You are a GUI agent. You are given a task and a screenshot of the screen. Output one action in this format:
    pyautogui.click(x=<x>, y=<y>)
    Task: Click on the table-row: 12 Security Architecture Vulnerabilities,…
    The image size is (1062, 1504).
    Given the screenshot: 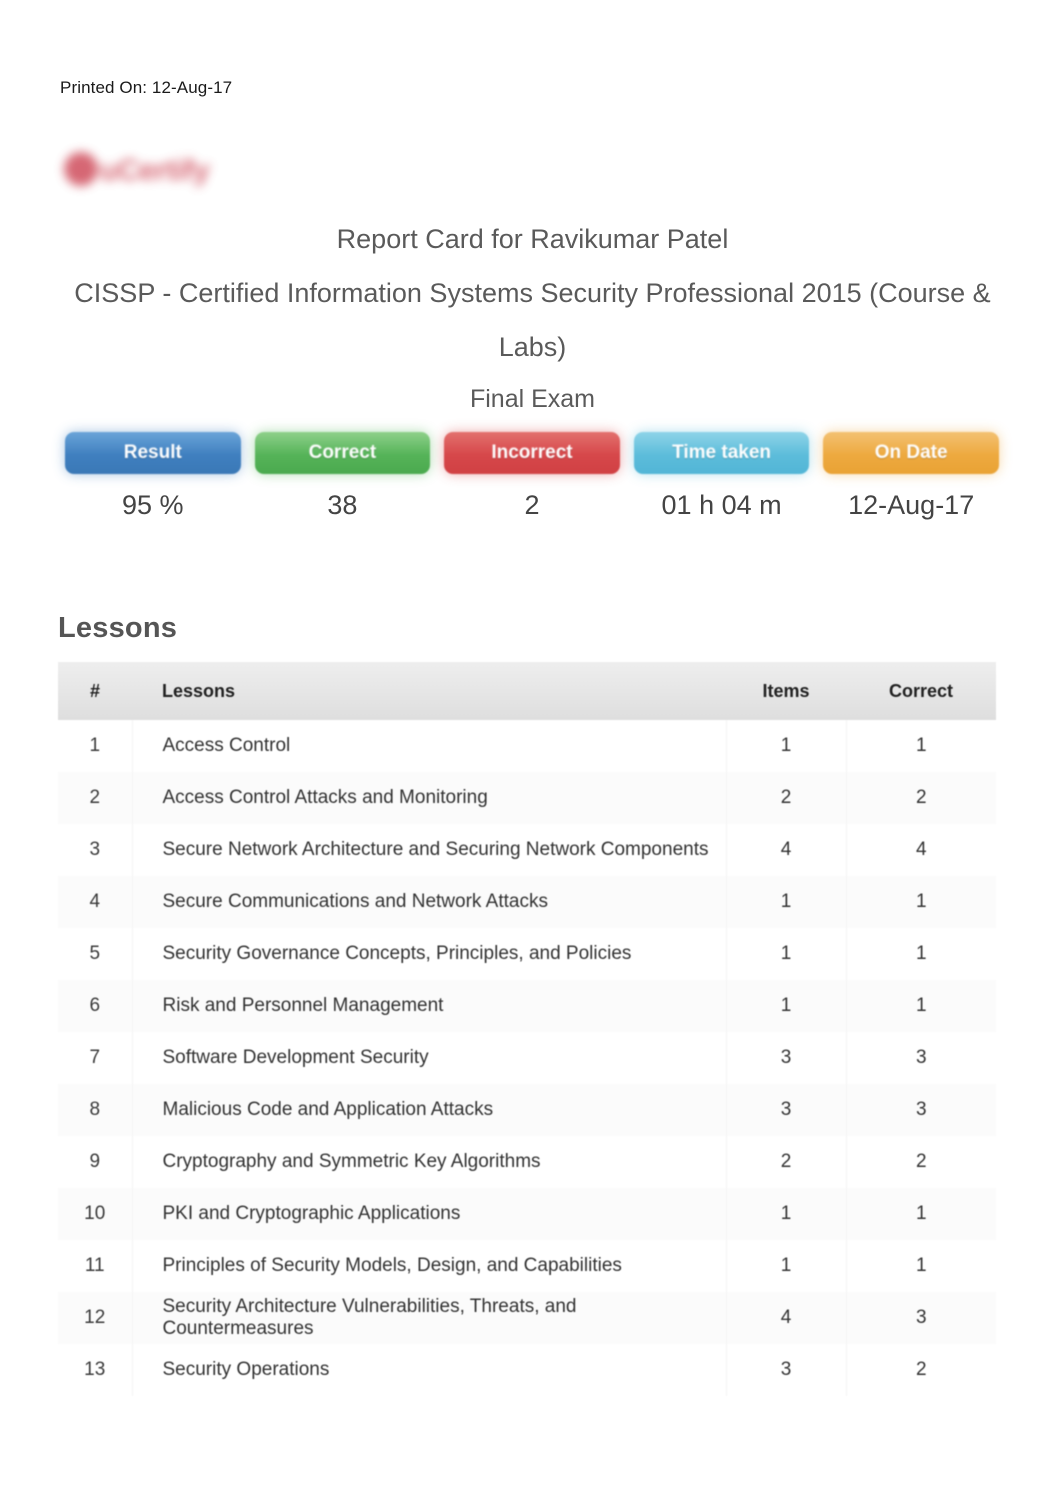 What is the action you would take?
    pyautogui.click(x=527, y=1318)
    